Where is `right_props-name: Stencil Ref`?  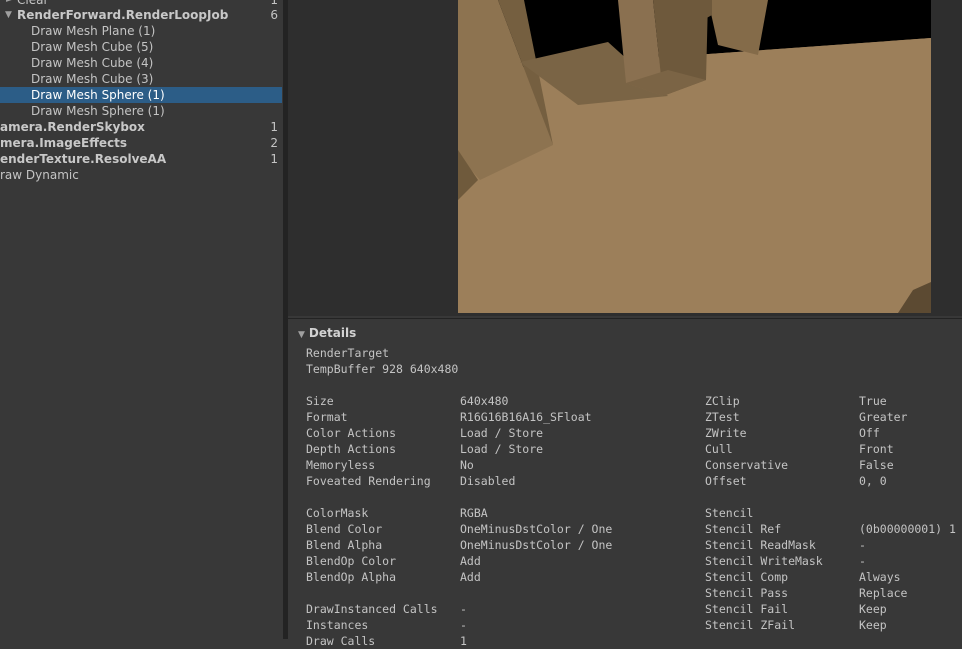 right_props-name: Stencil Ref is located at coordinates (743, 529).